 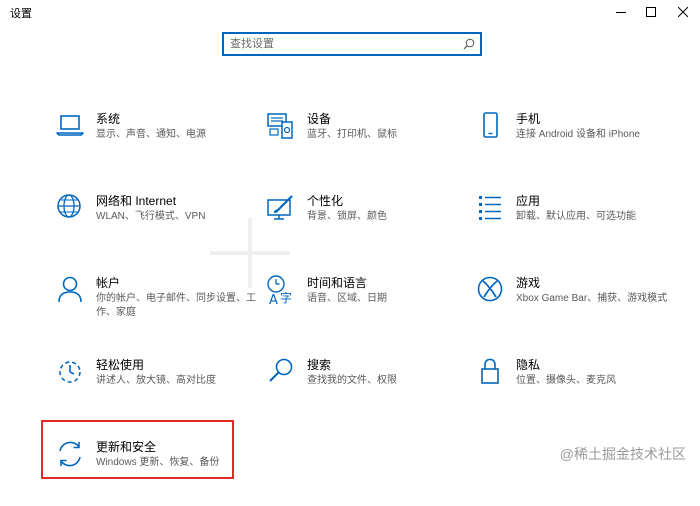 I want to click on tile-description: 背景、锁屏、颜色, so click(x=347, y=216).